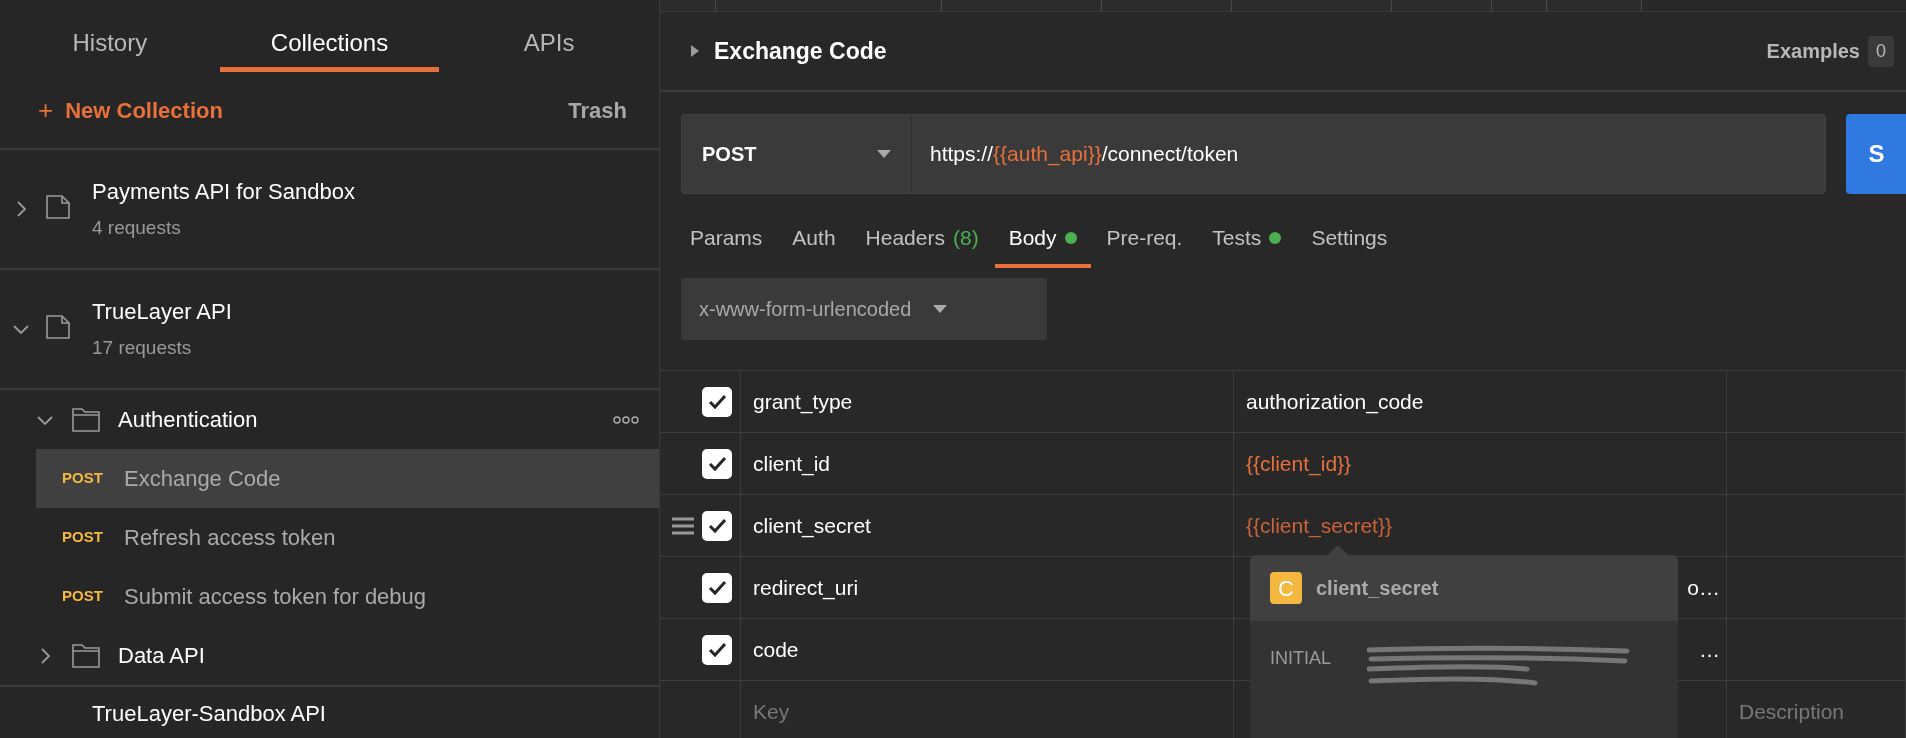 This screenshot has width=1906, height=738. What do you see at coordinates (329, 330) in the screenshot?
I see `collection-item: TrueLayer API 17 requests` at bounding box center [329, 330].